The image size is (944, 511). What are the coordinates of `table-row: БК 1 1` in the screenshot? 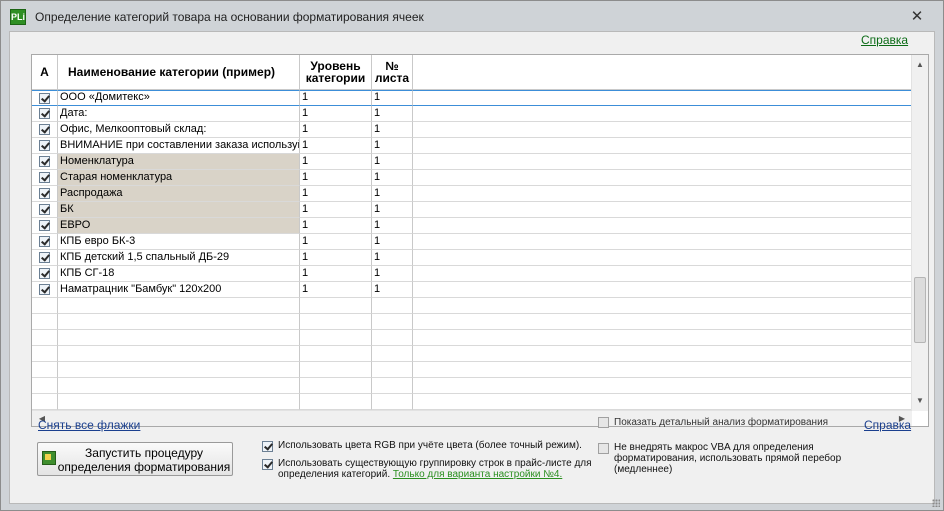 It's located at (472, 210).